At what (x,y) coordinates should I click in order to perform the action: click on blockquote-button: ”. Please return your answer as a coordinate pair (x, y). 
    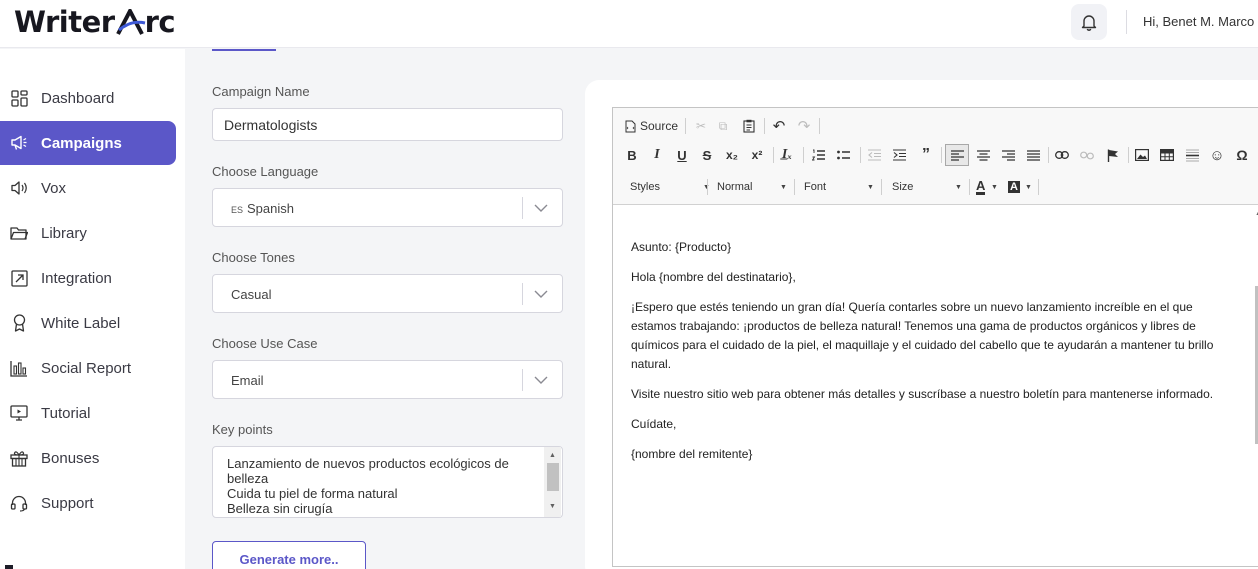
    Looking at the image, I should click on (926, 155).